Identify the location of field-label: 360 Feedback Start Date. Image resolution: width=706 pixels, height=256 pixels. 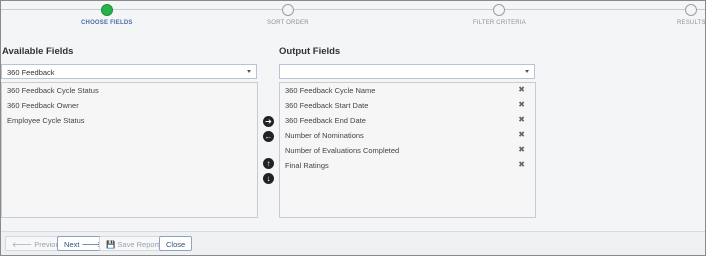
(327, 105).